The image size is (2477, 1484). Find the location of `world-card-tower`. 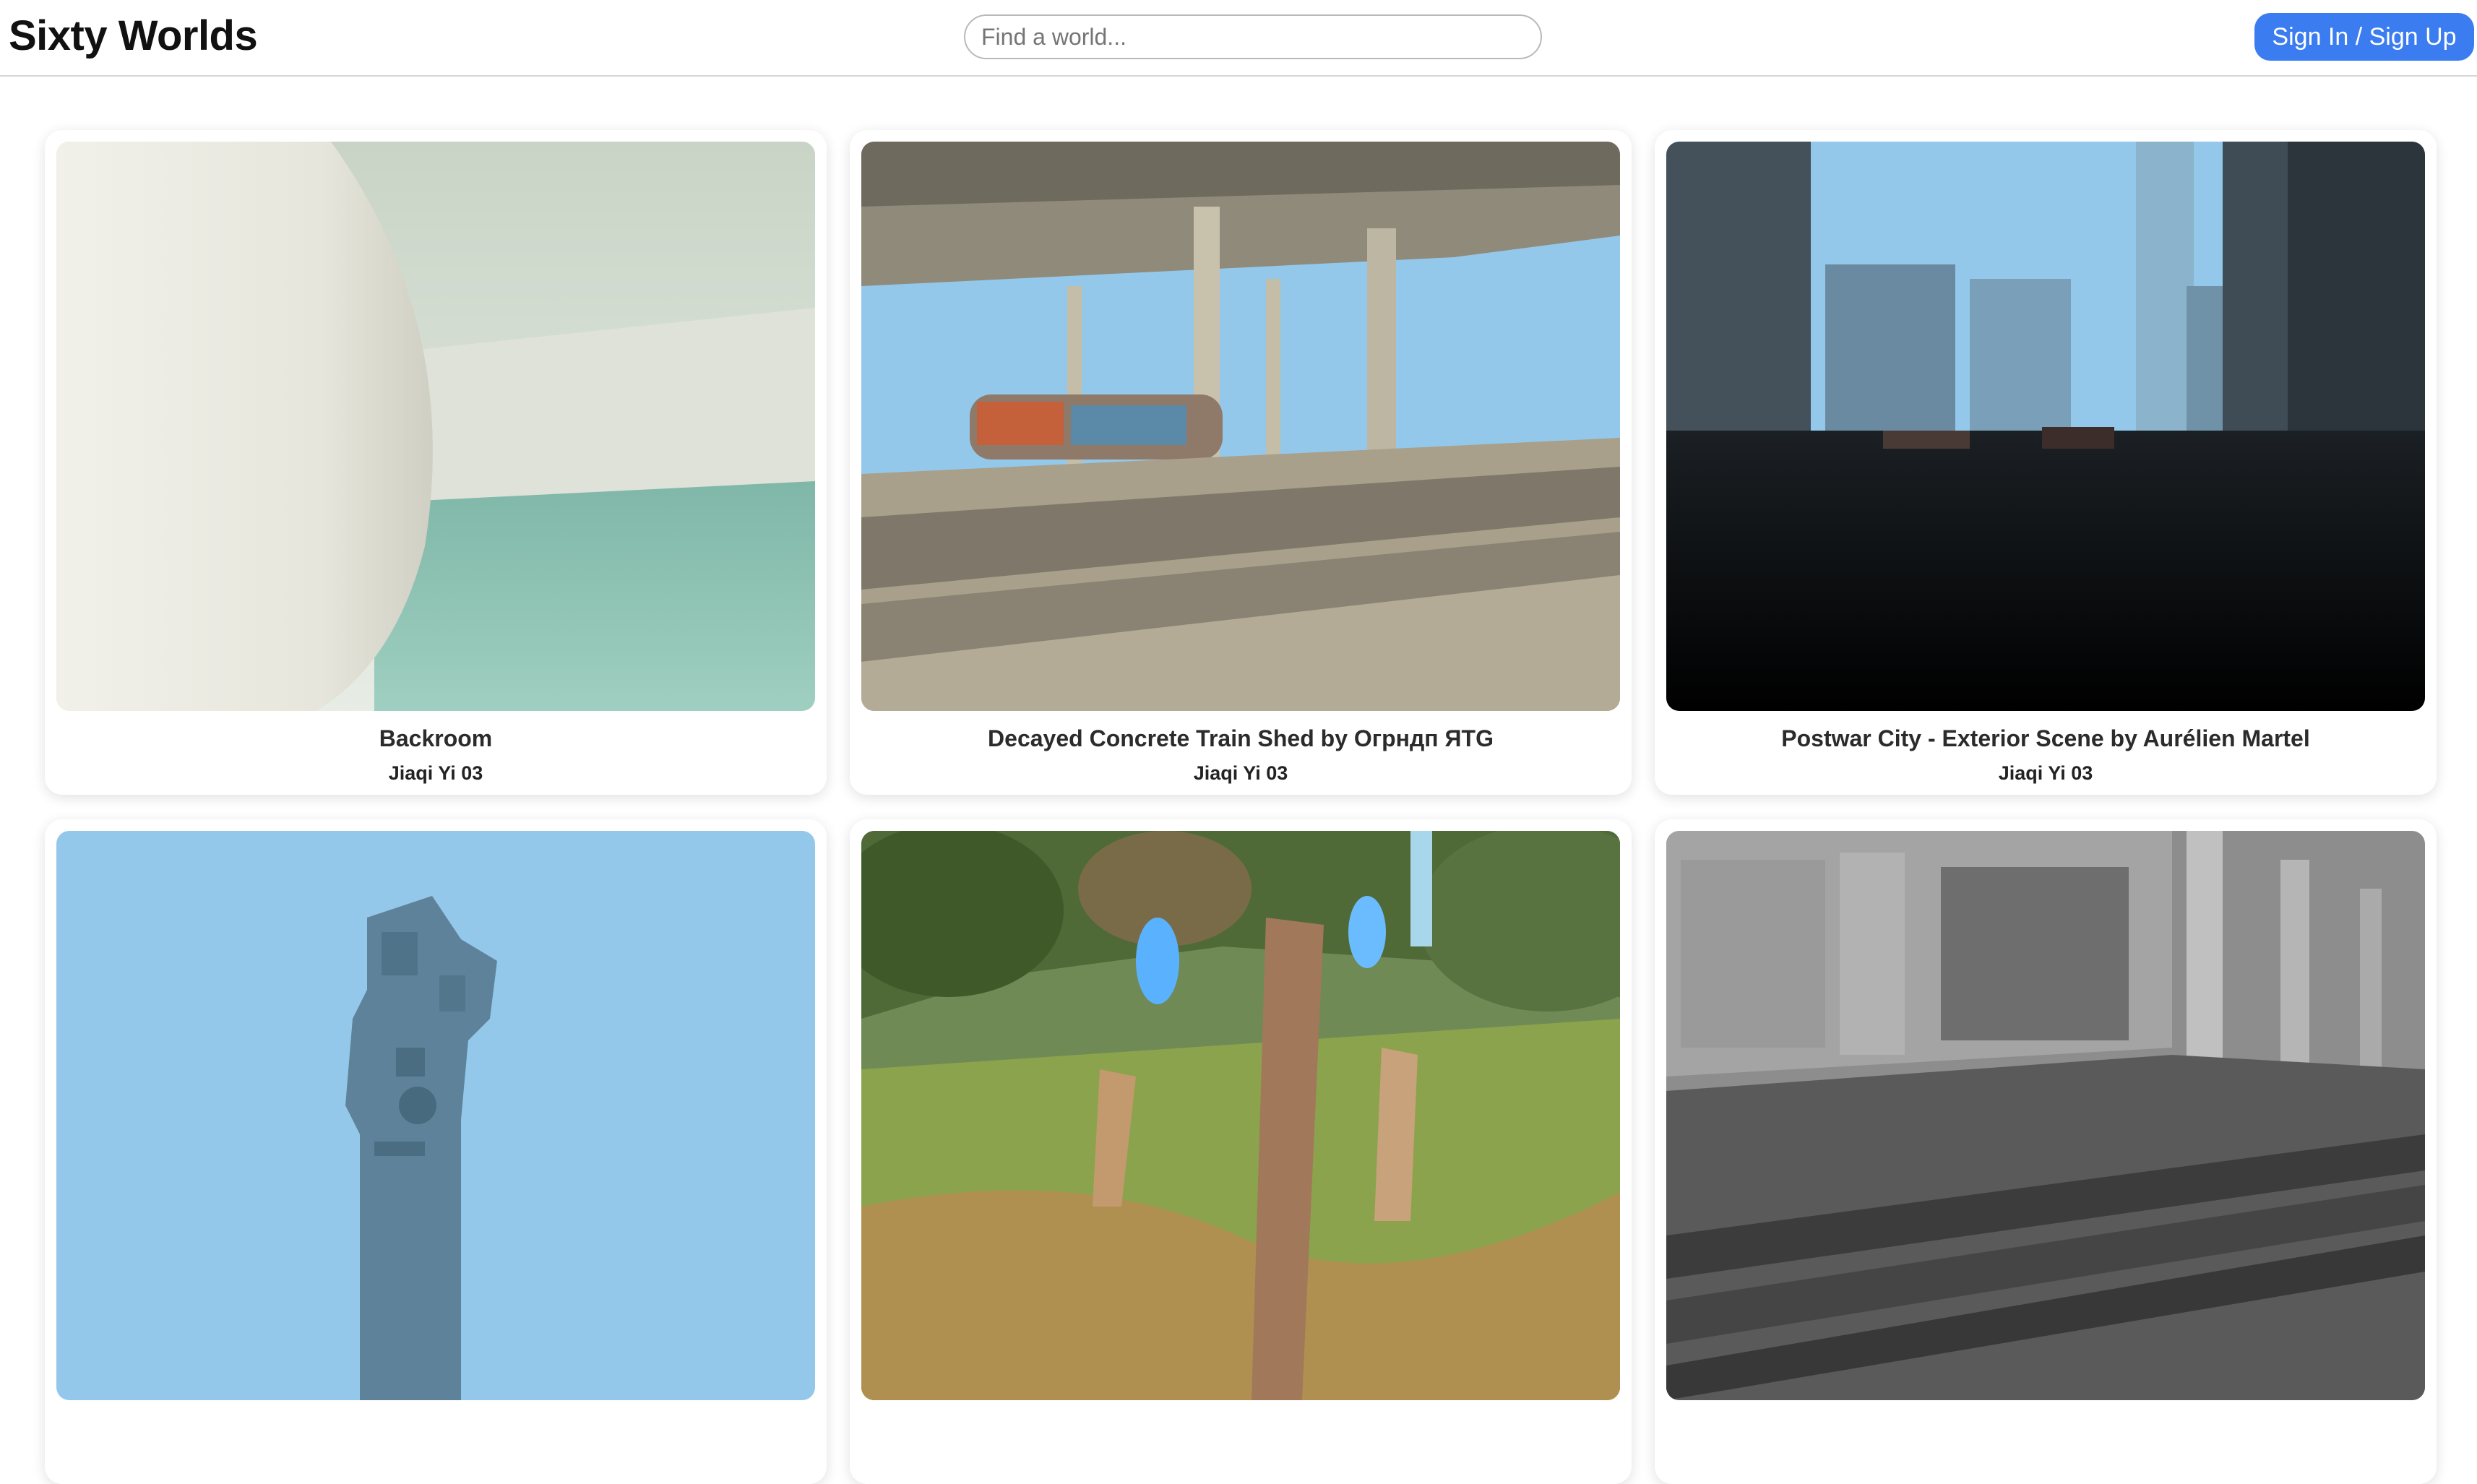

world-card-tower is located at coordinates (436, 1151).